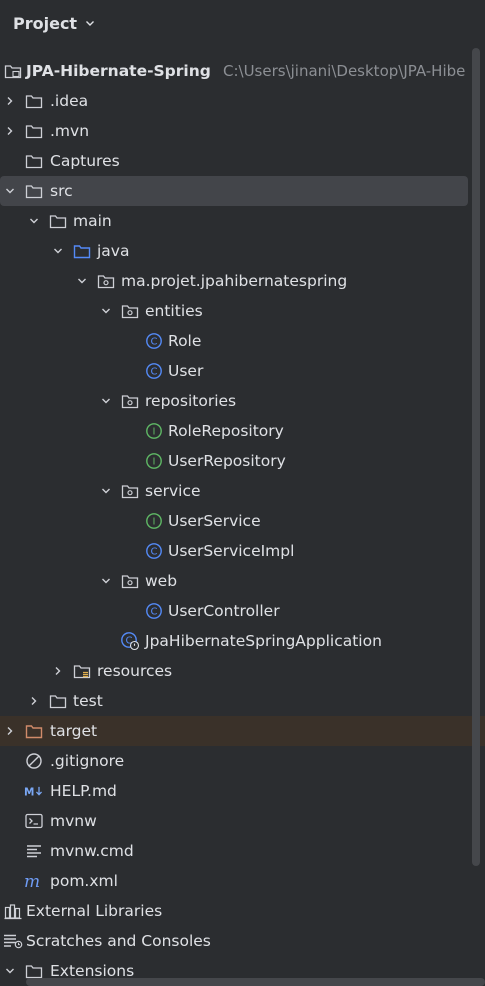 This screenshot has width=485, height=986. What do you see at coordinates (242, 131) in the screenshot?
I see `tree-item: .mvn` at bounding box center [242, 131].